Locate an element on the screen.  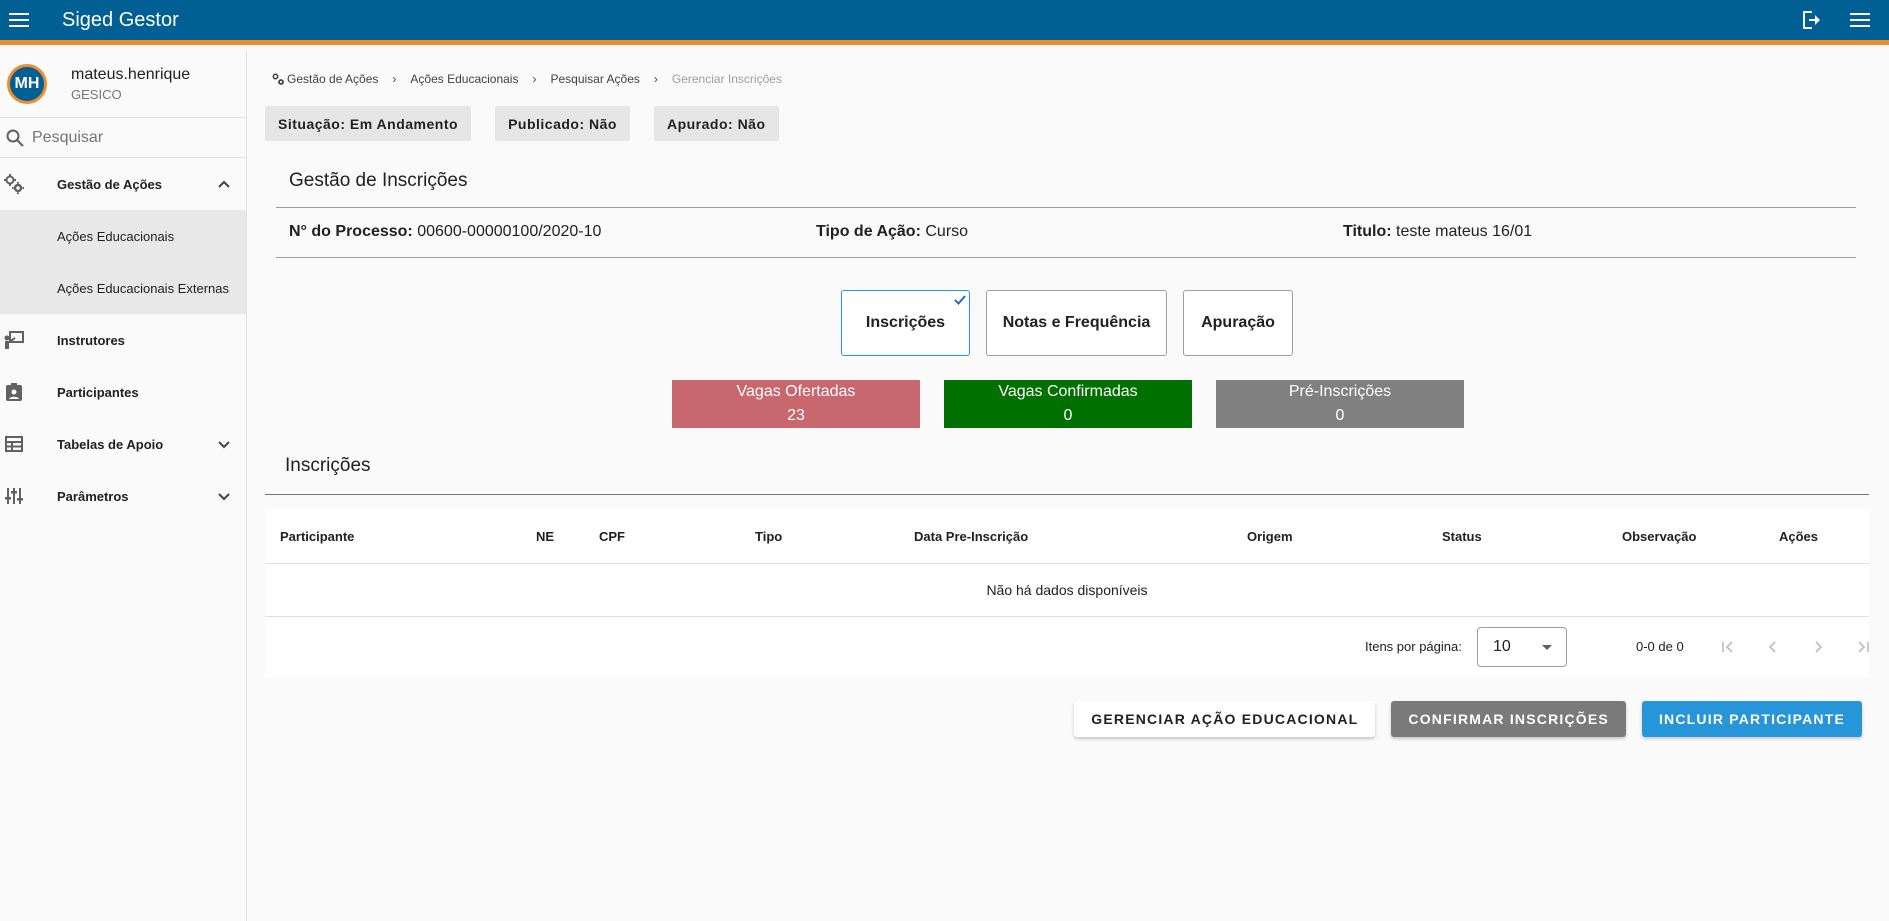
instructor-icon is located at coordinates (14, 340).